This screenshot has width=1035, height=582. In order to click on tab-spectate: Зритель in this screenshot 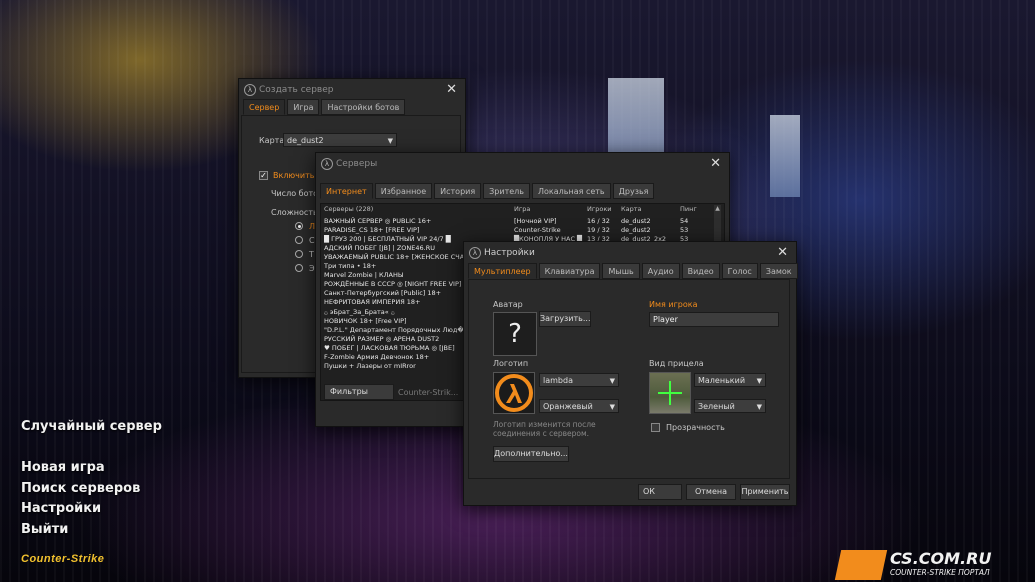, I will do `click(506, 191)`.